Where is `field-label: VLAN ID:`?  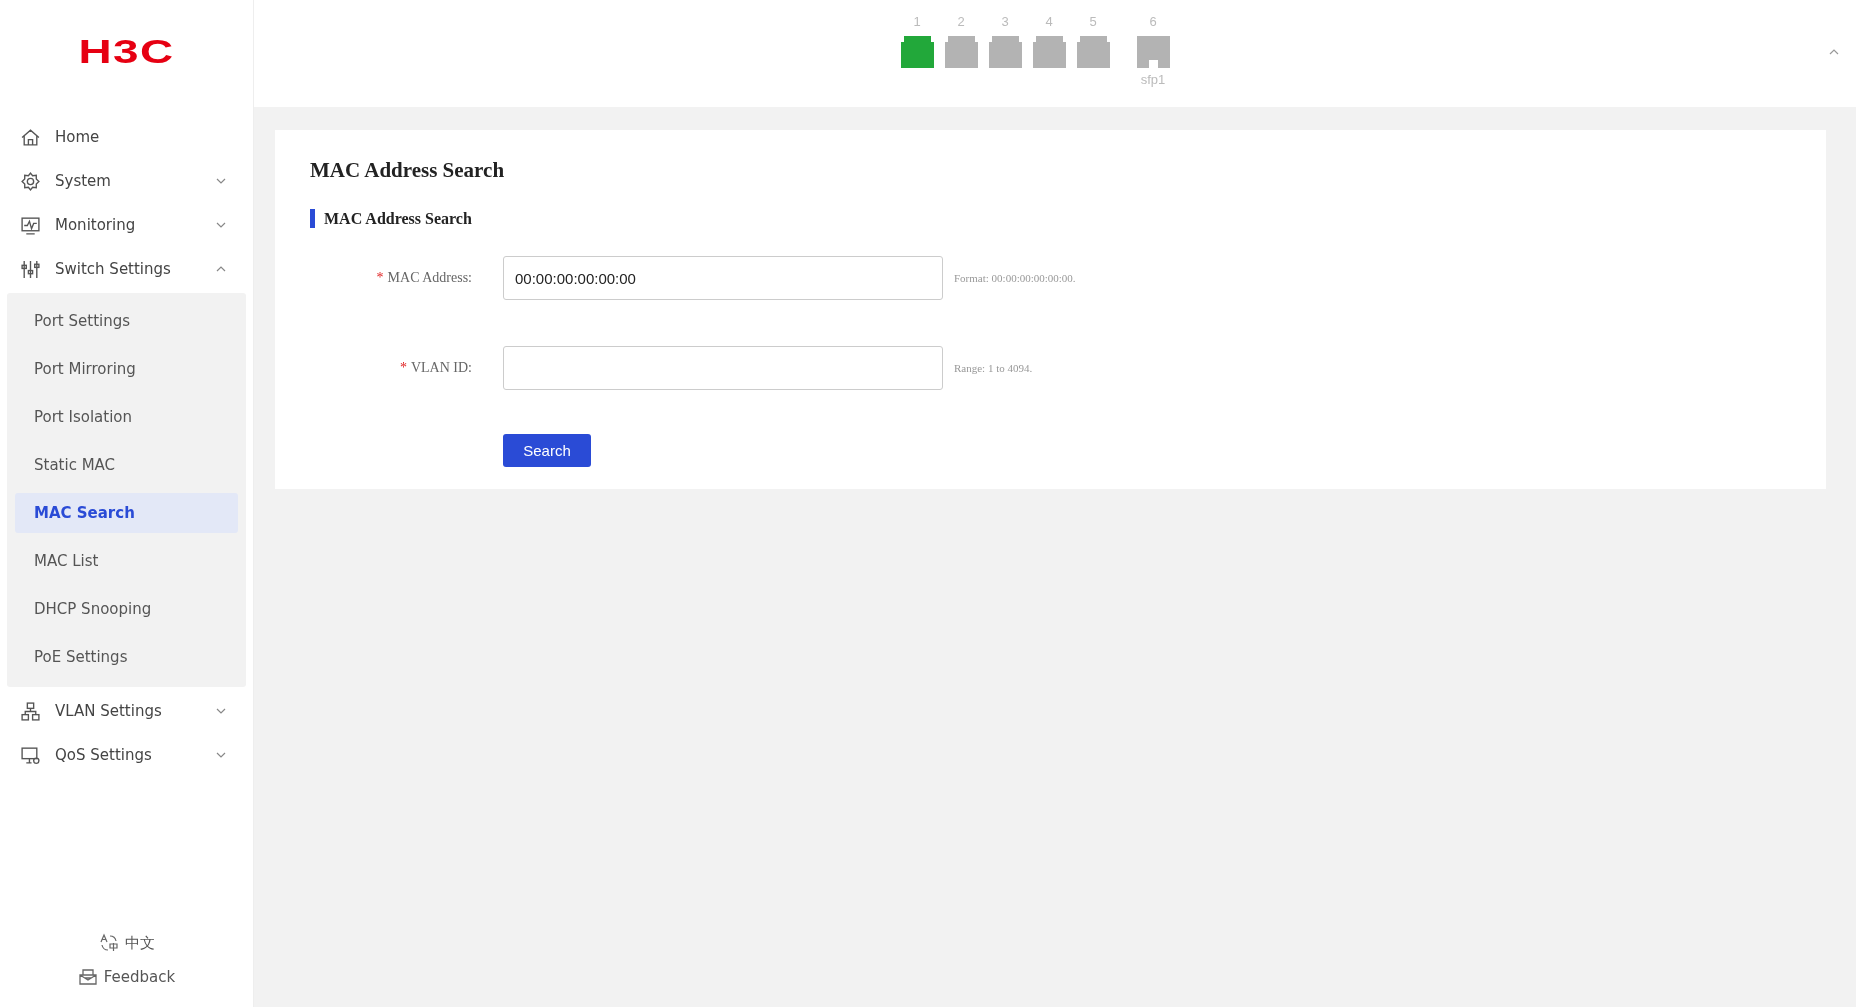 field-label: VLAN ID: is located at coordinates (441, 368).